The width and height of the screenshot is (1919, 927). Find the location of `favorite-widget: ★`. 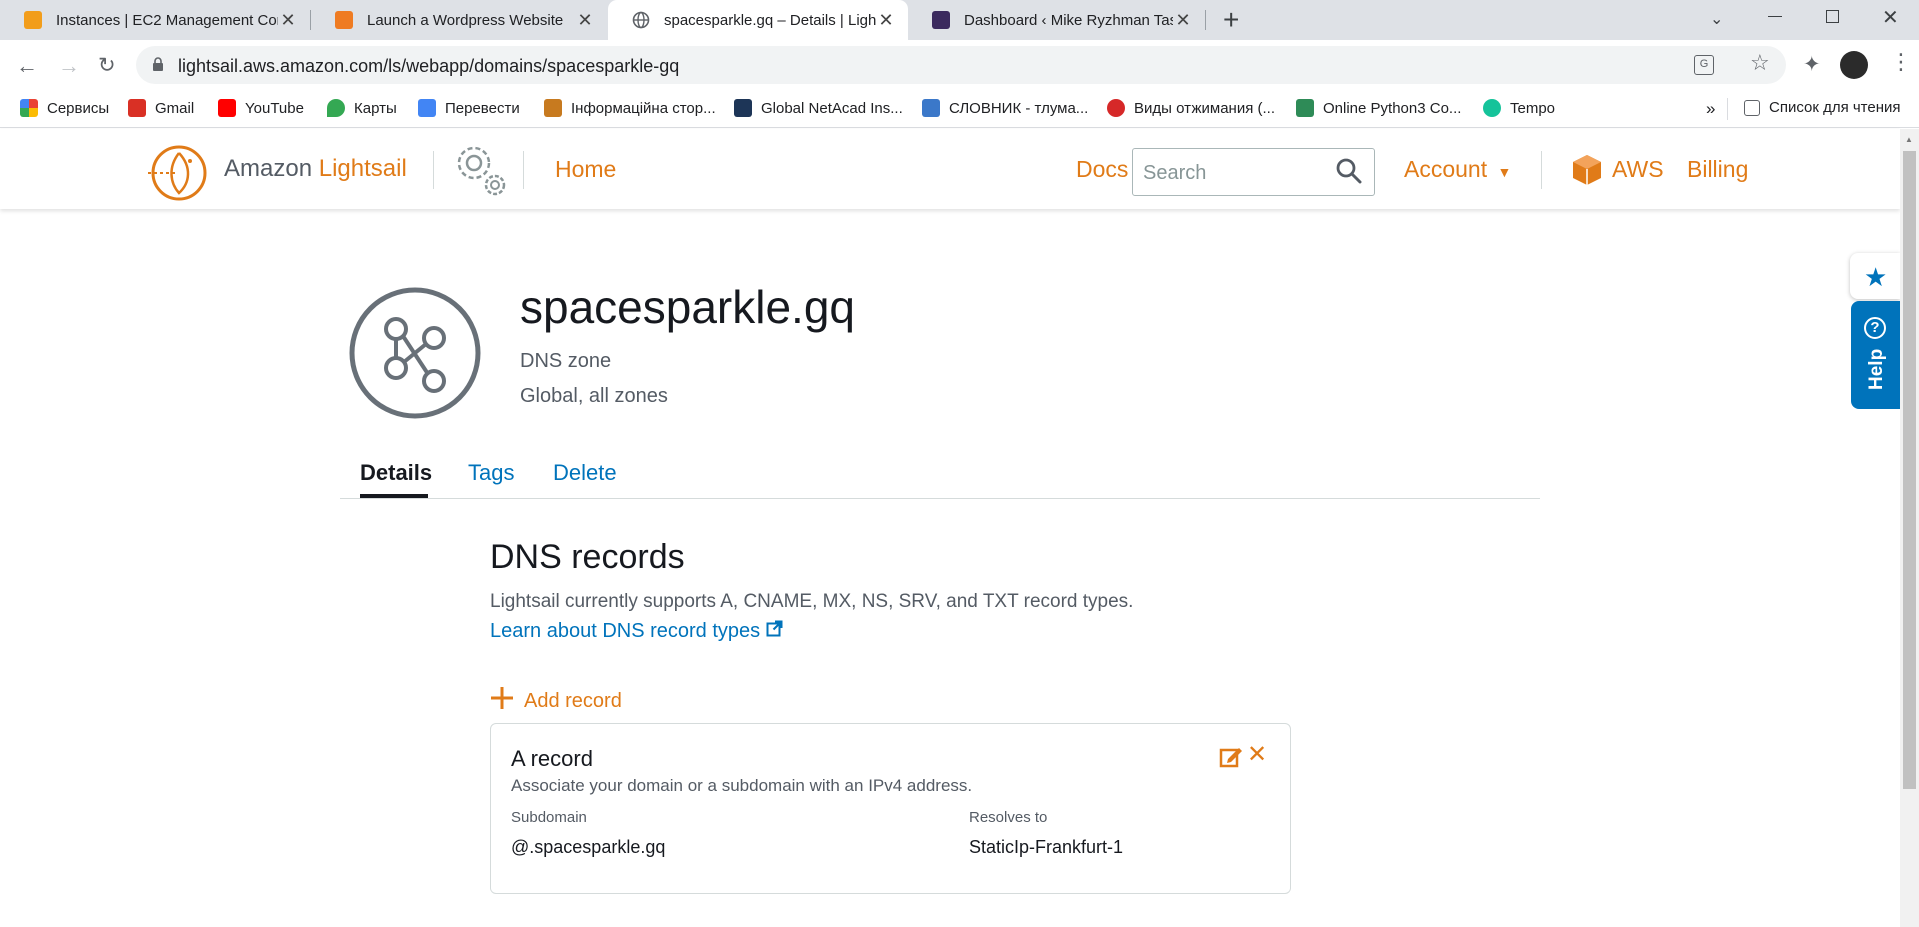

favorite-widget: ★ is located at coordinates (1875, 276).